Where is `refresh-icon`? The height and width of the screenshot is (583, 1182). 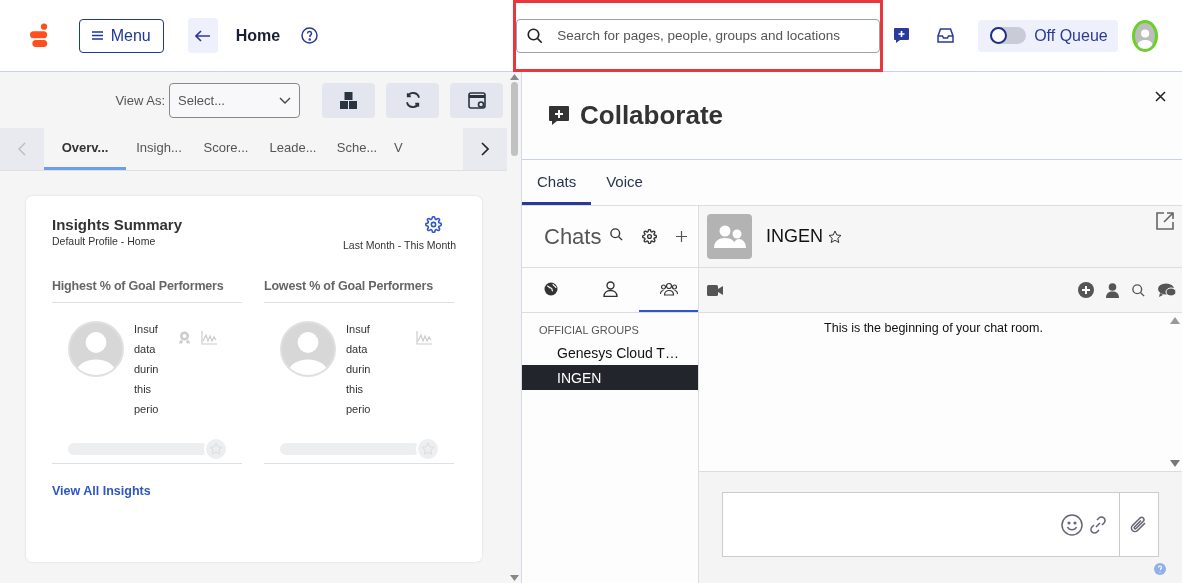 refresh-icon is located at coordinates (412, 100).